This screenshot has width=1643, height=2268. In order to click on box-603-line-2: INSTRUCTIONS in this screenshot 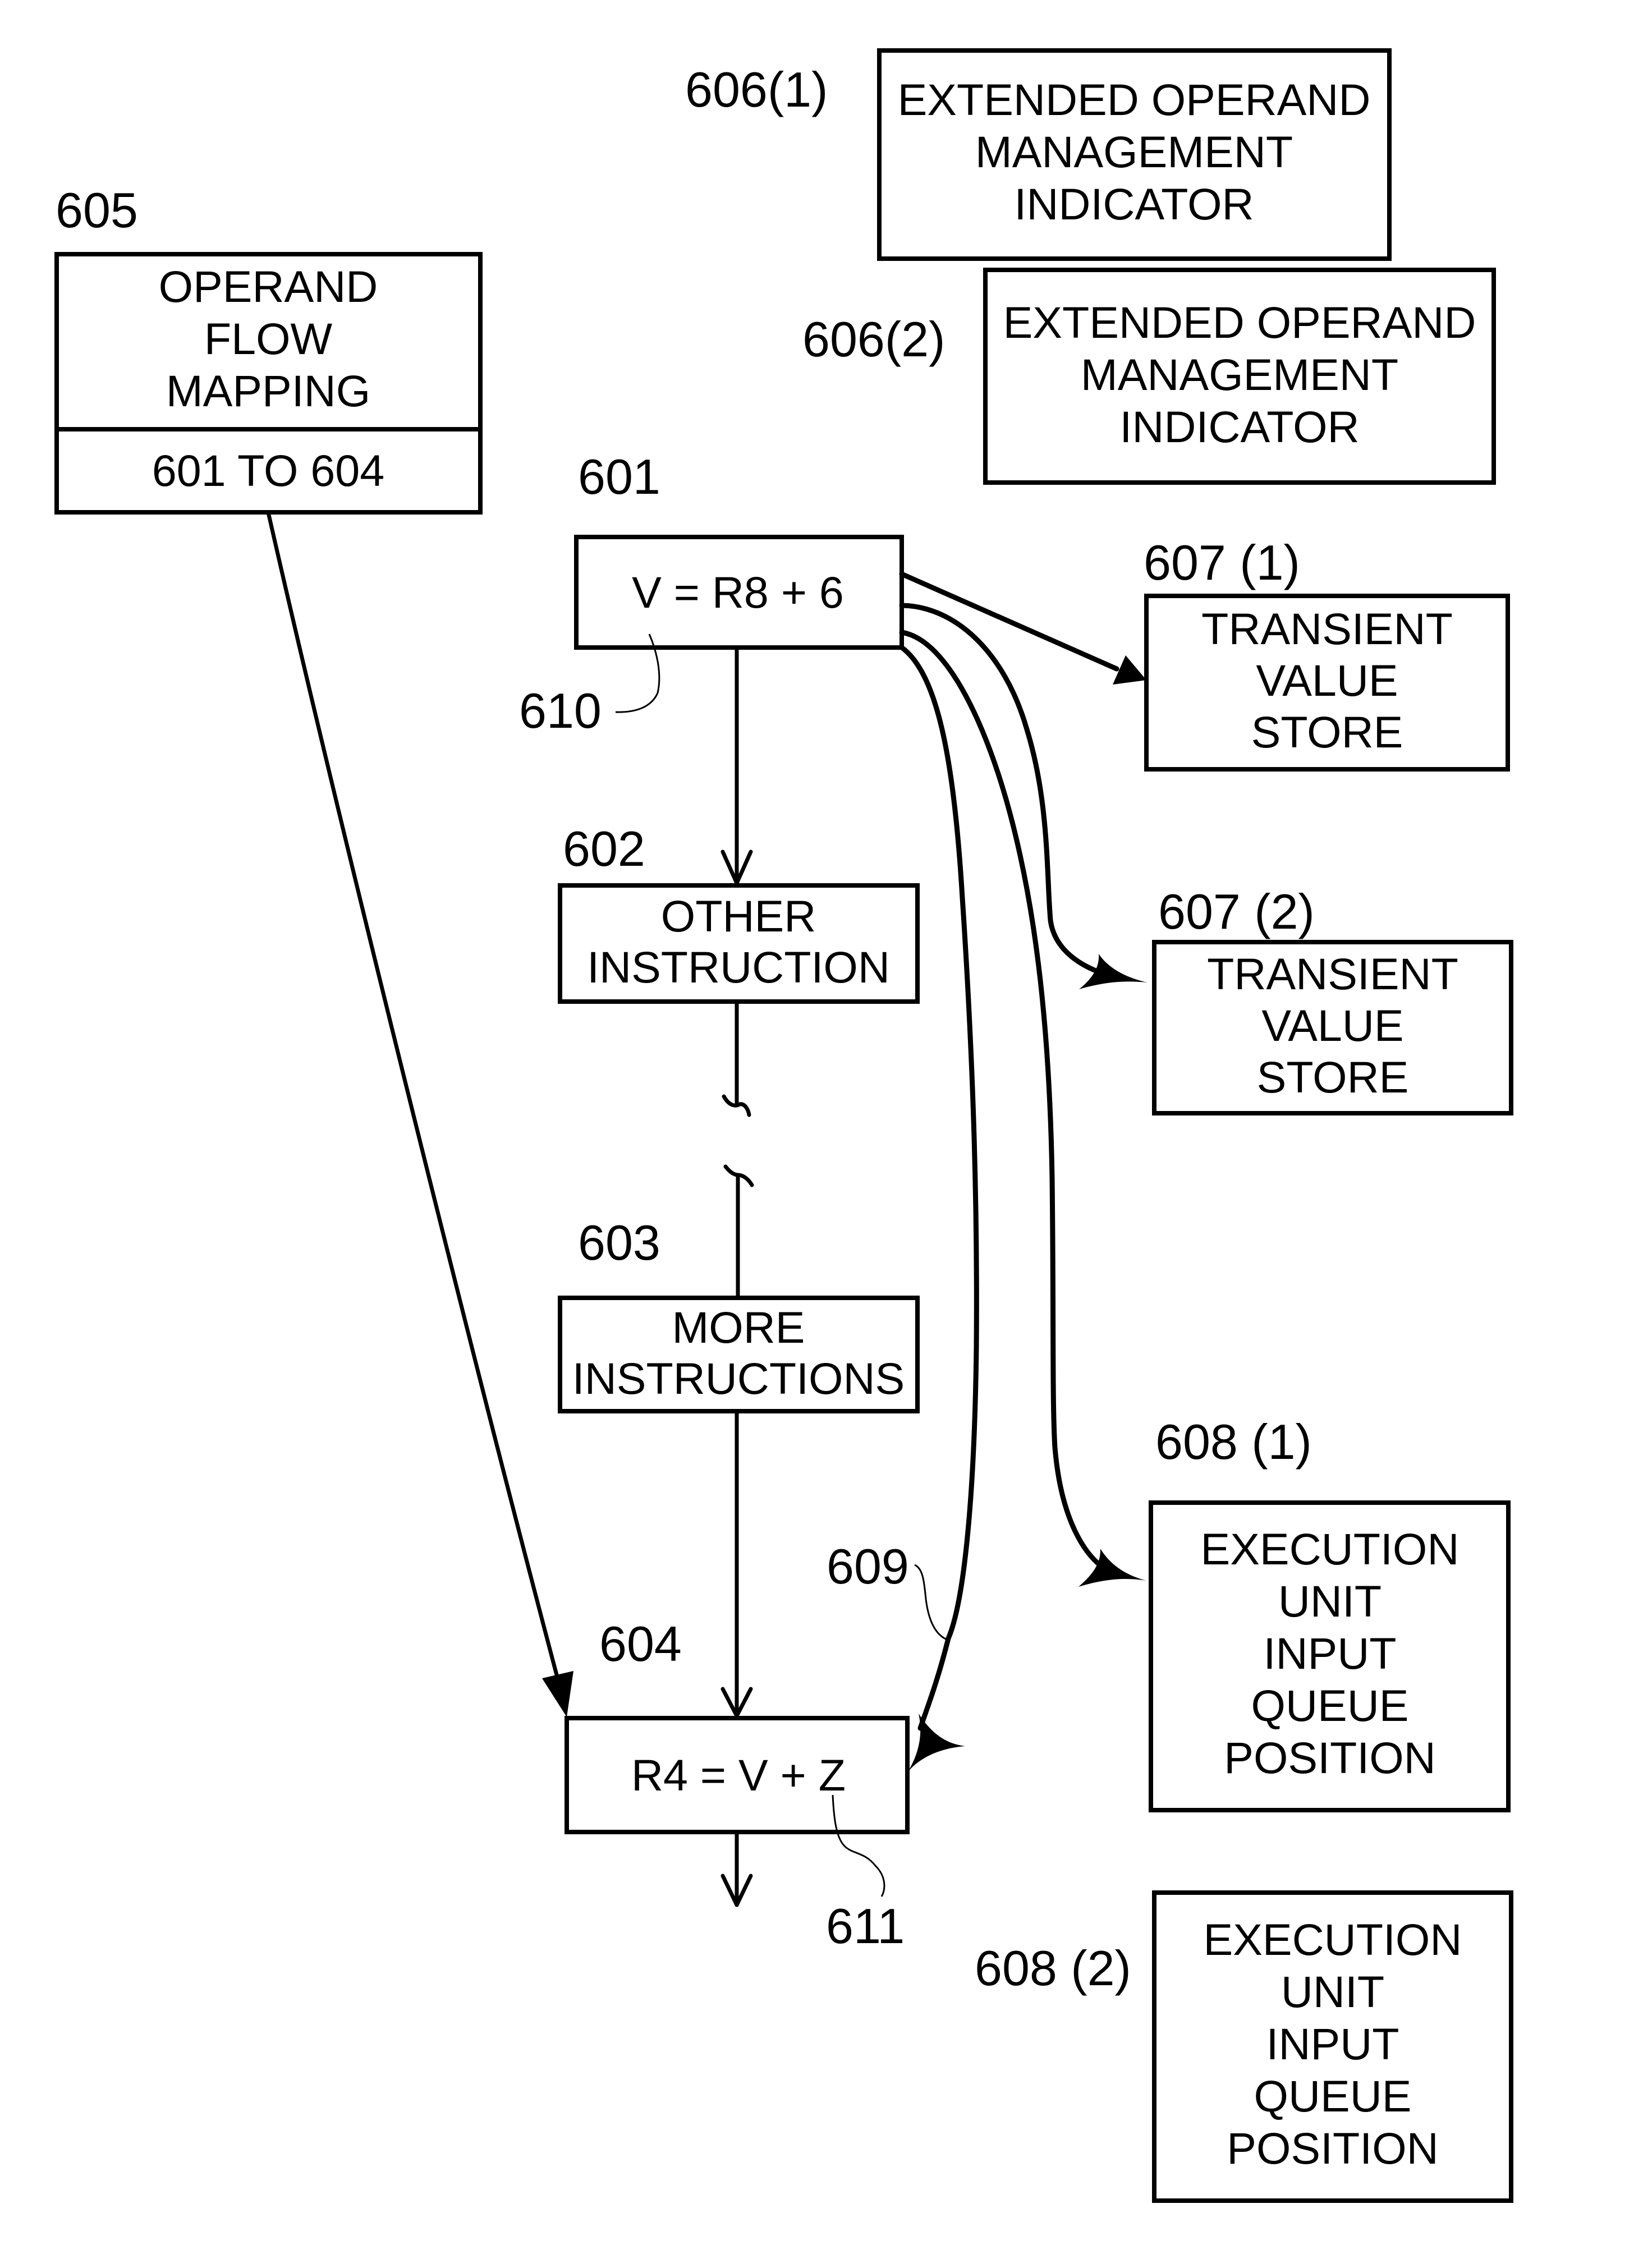, I will do `click(739, 1378)`.